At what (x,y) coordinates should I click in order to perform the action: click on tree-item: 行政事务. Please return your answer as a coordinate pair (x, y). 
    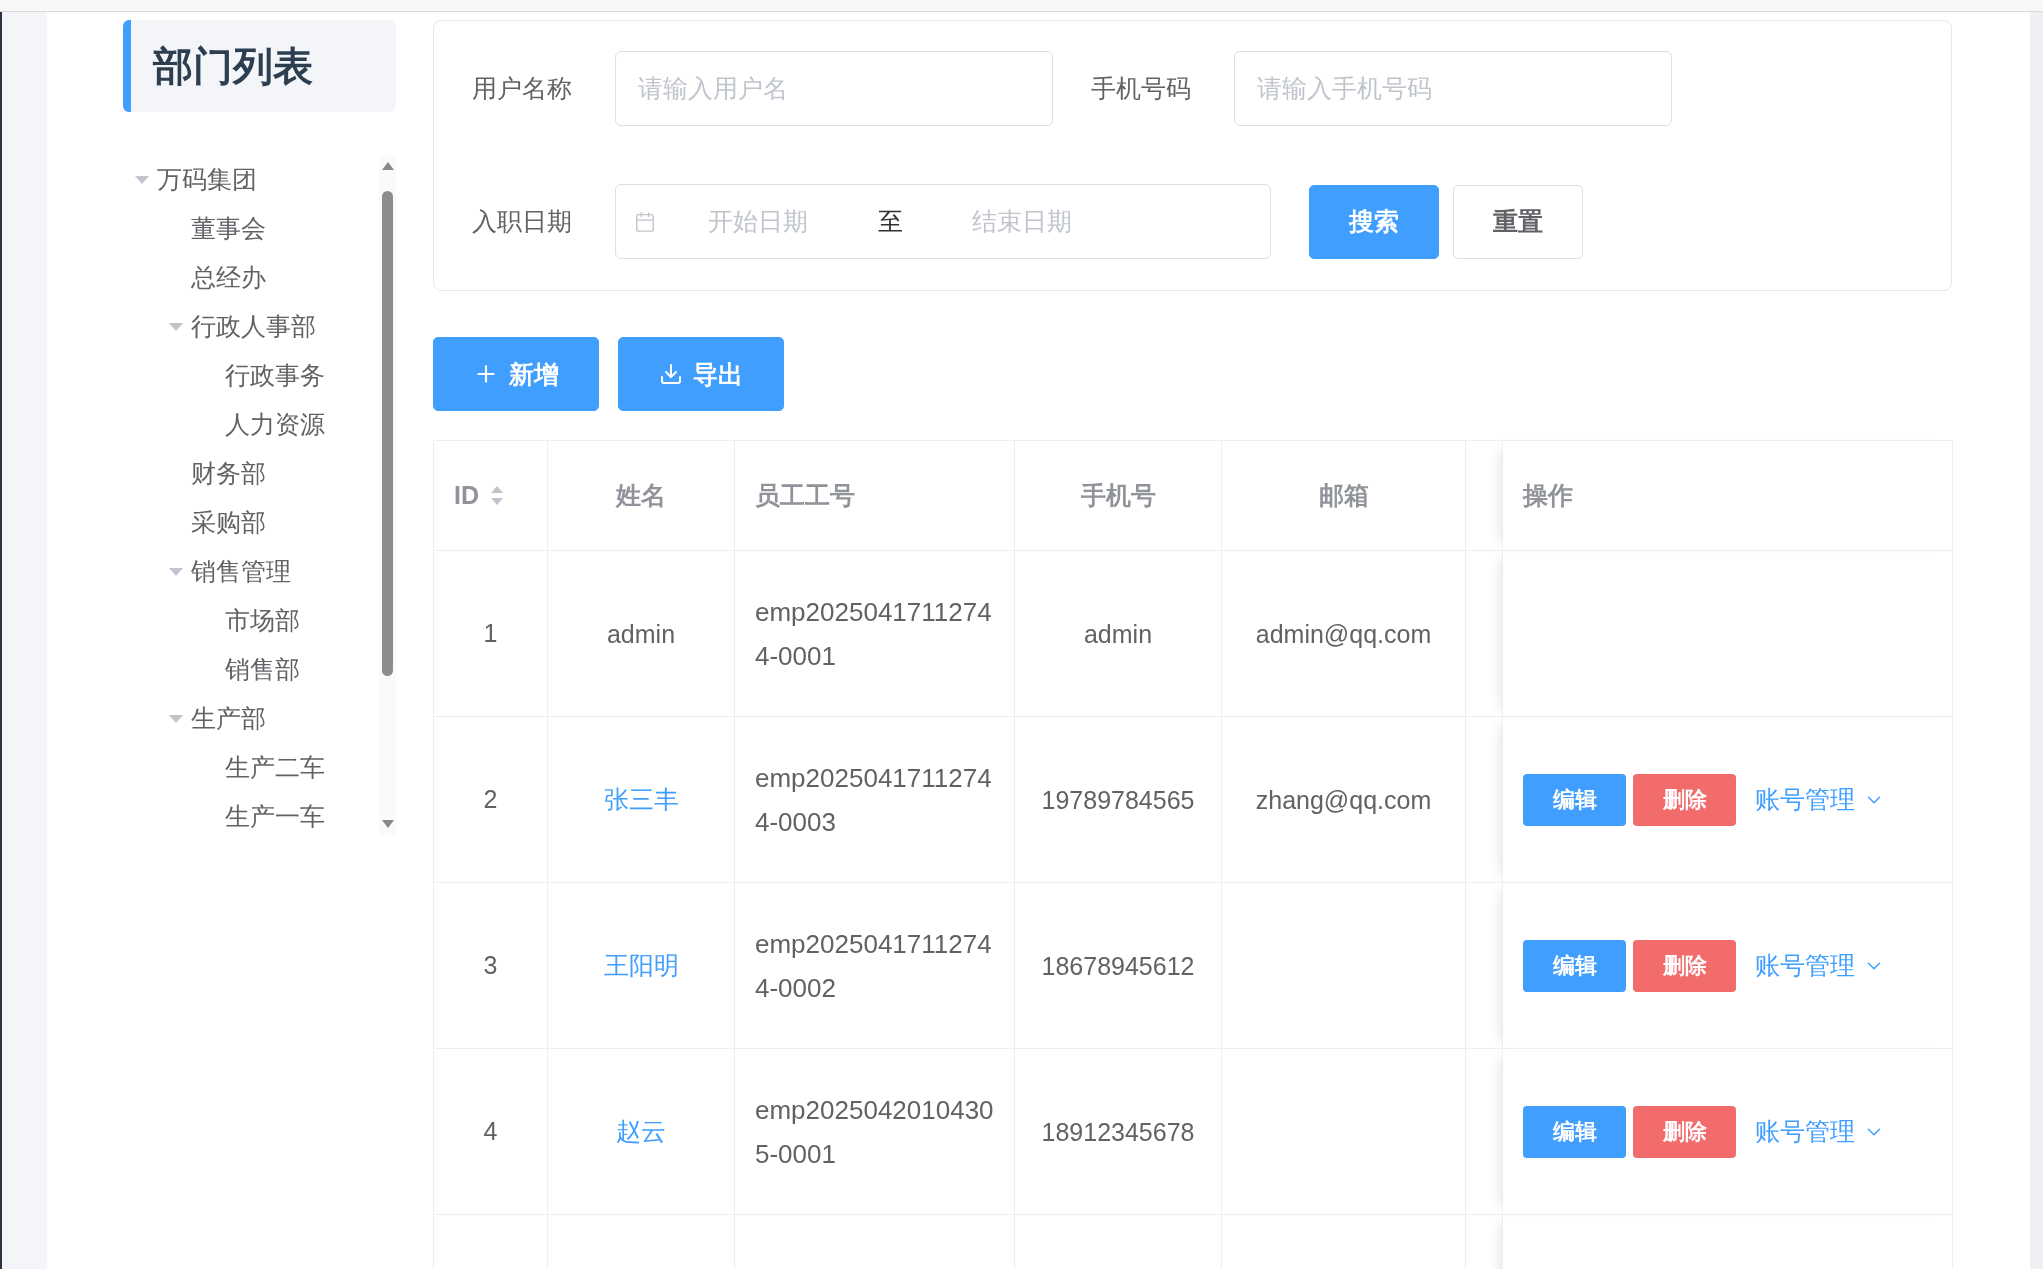
    Looking at the image, I should click on (275, 375).